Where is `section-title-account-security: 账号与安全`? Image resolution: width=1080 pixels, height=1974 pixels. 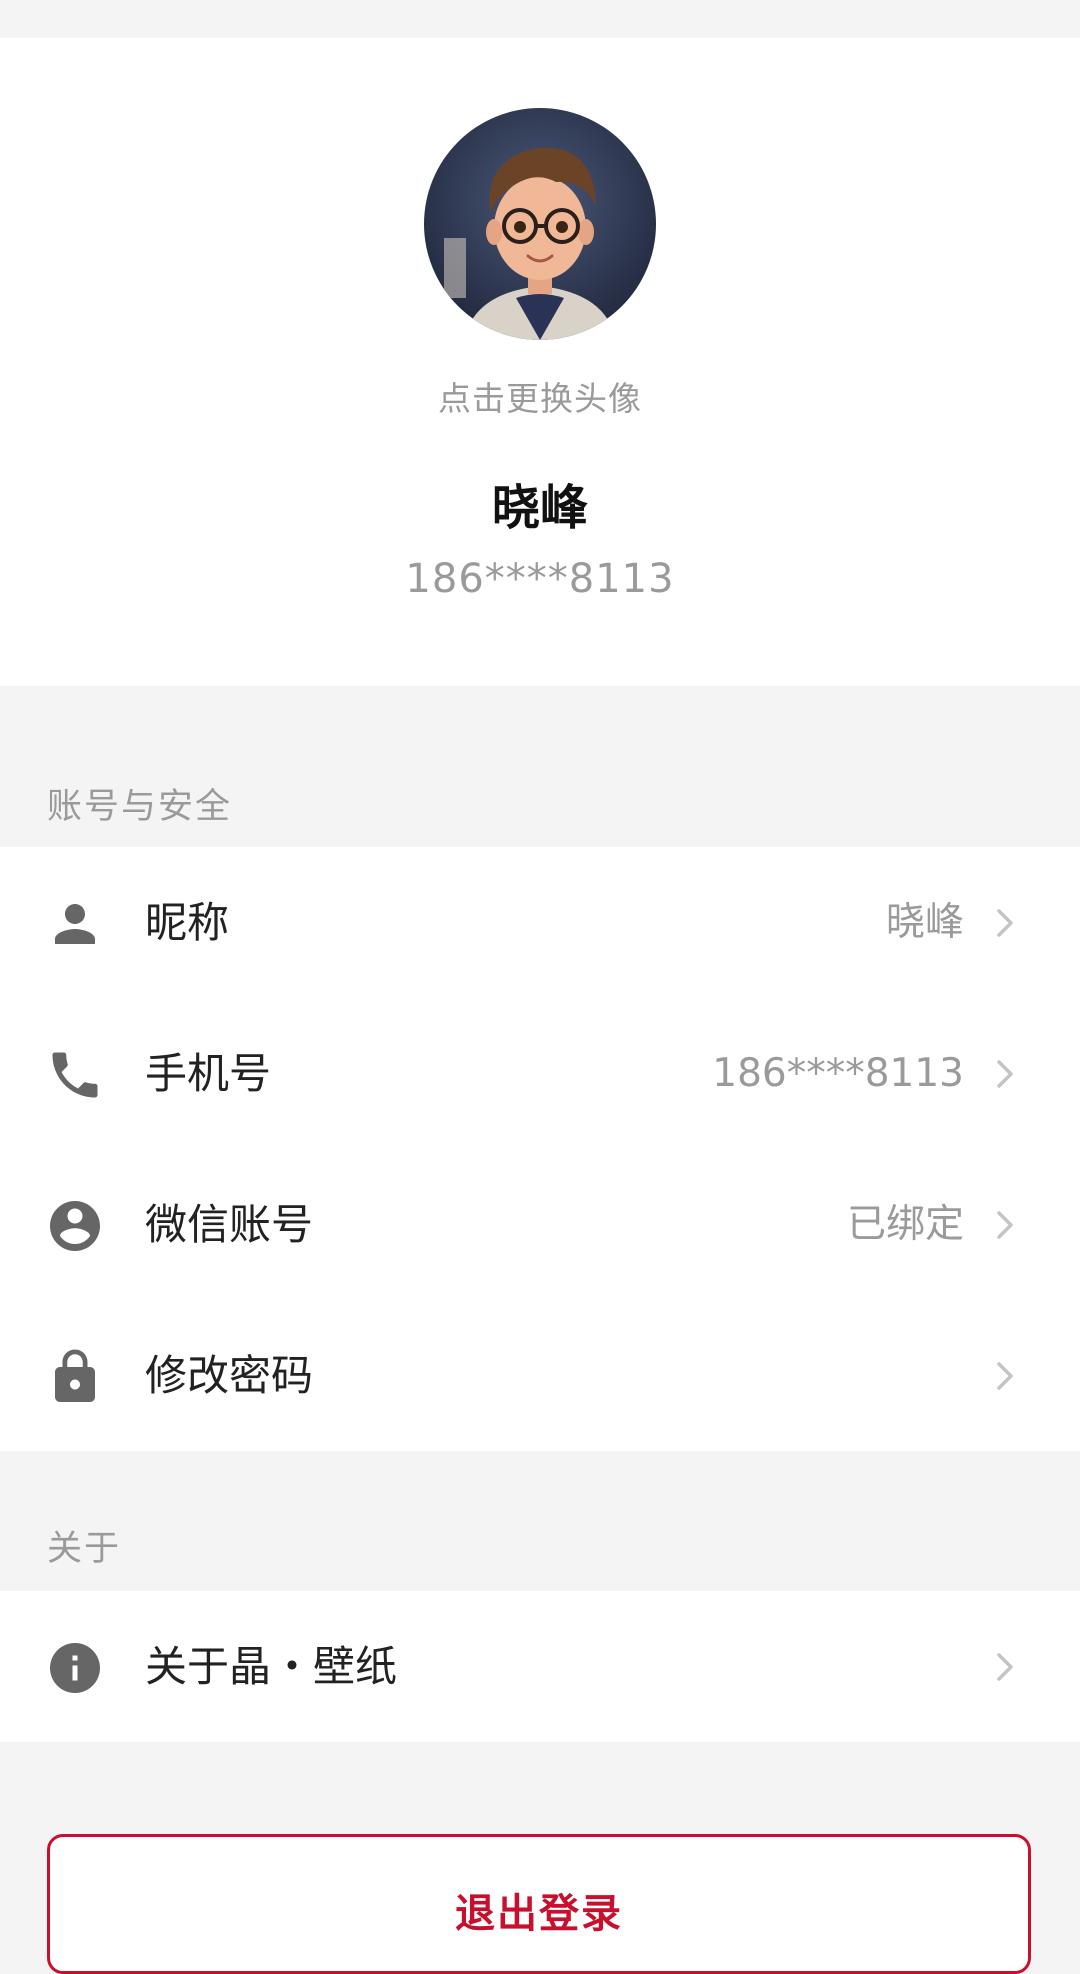 section-title-account-security: 账号与安全 is located at coordinates (140, 807).